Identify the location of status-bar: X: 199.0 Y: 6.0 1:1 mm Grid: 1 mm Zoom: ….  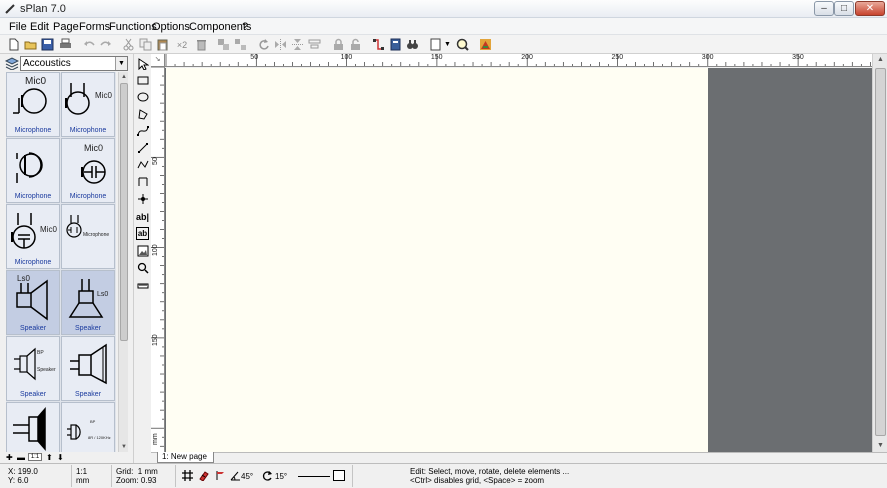
(443, 475).